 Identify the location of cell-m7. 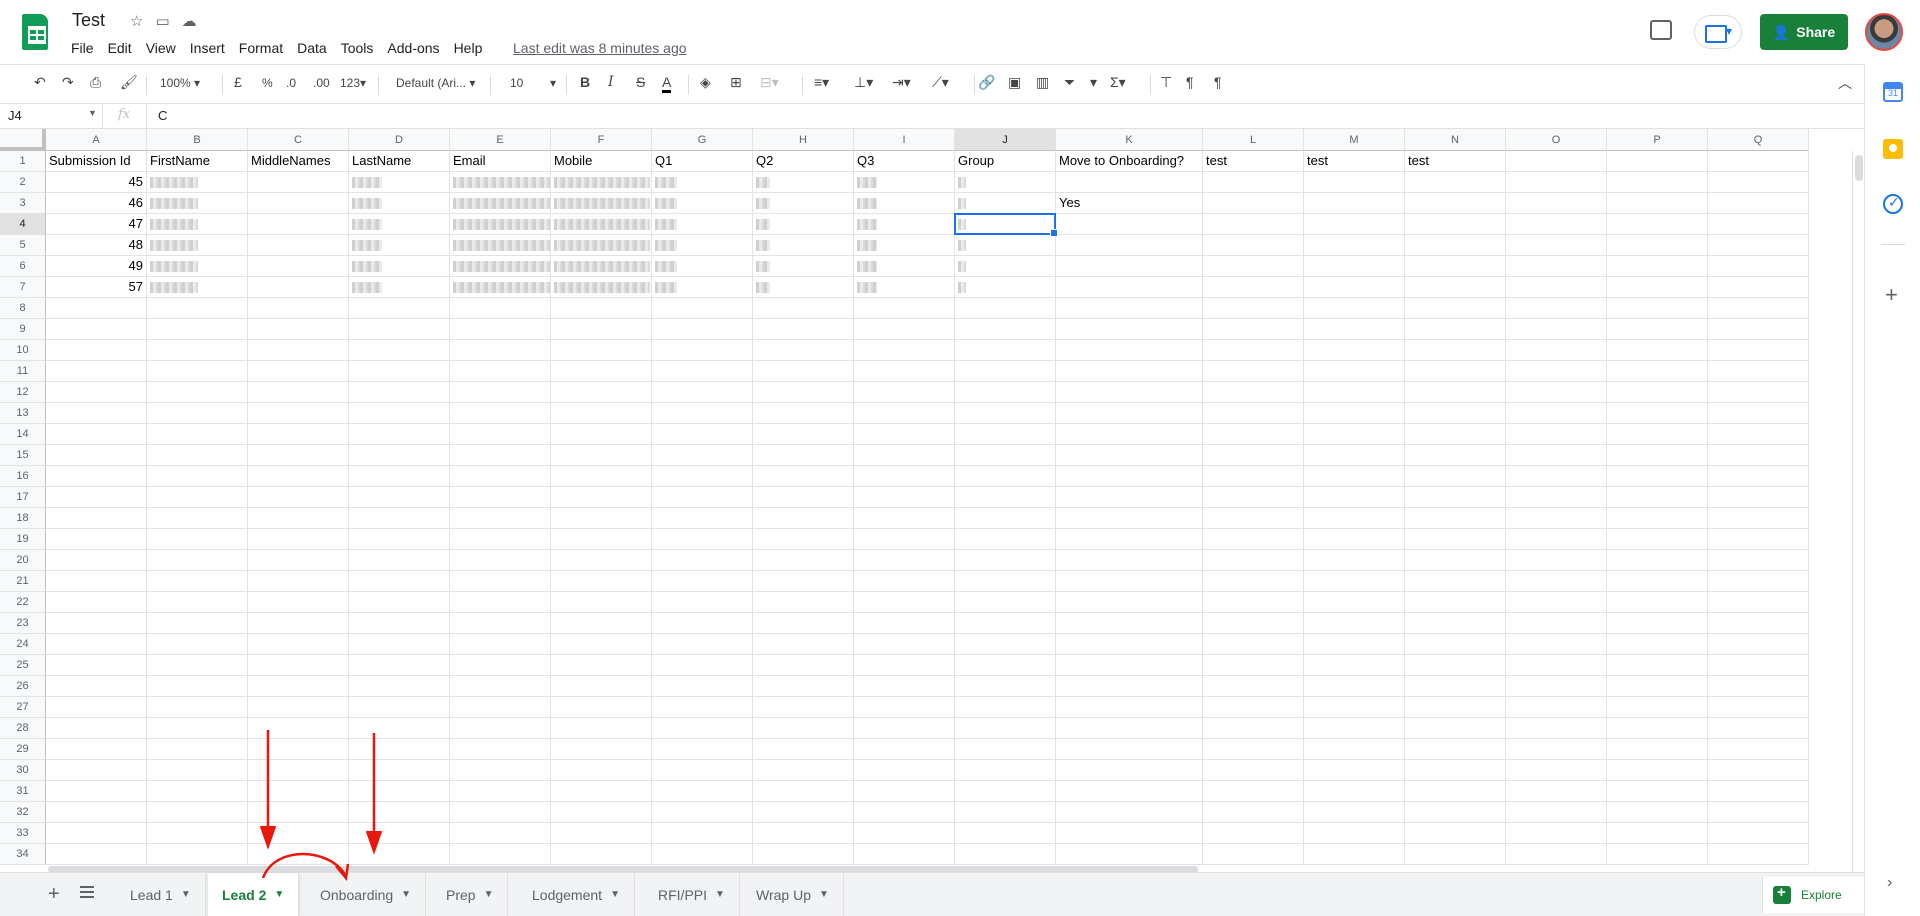
(1354, 287).